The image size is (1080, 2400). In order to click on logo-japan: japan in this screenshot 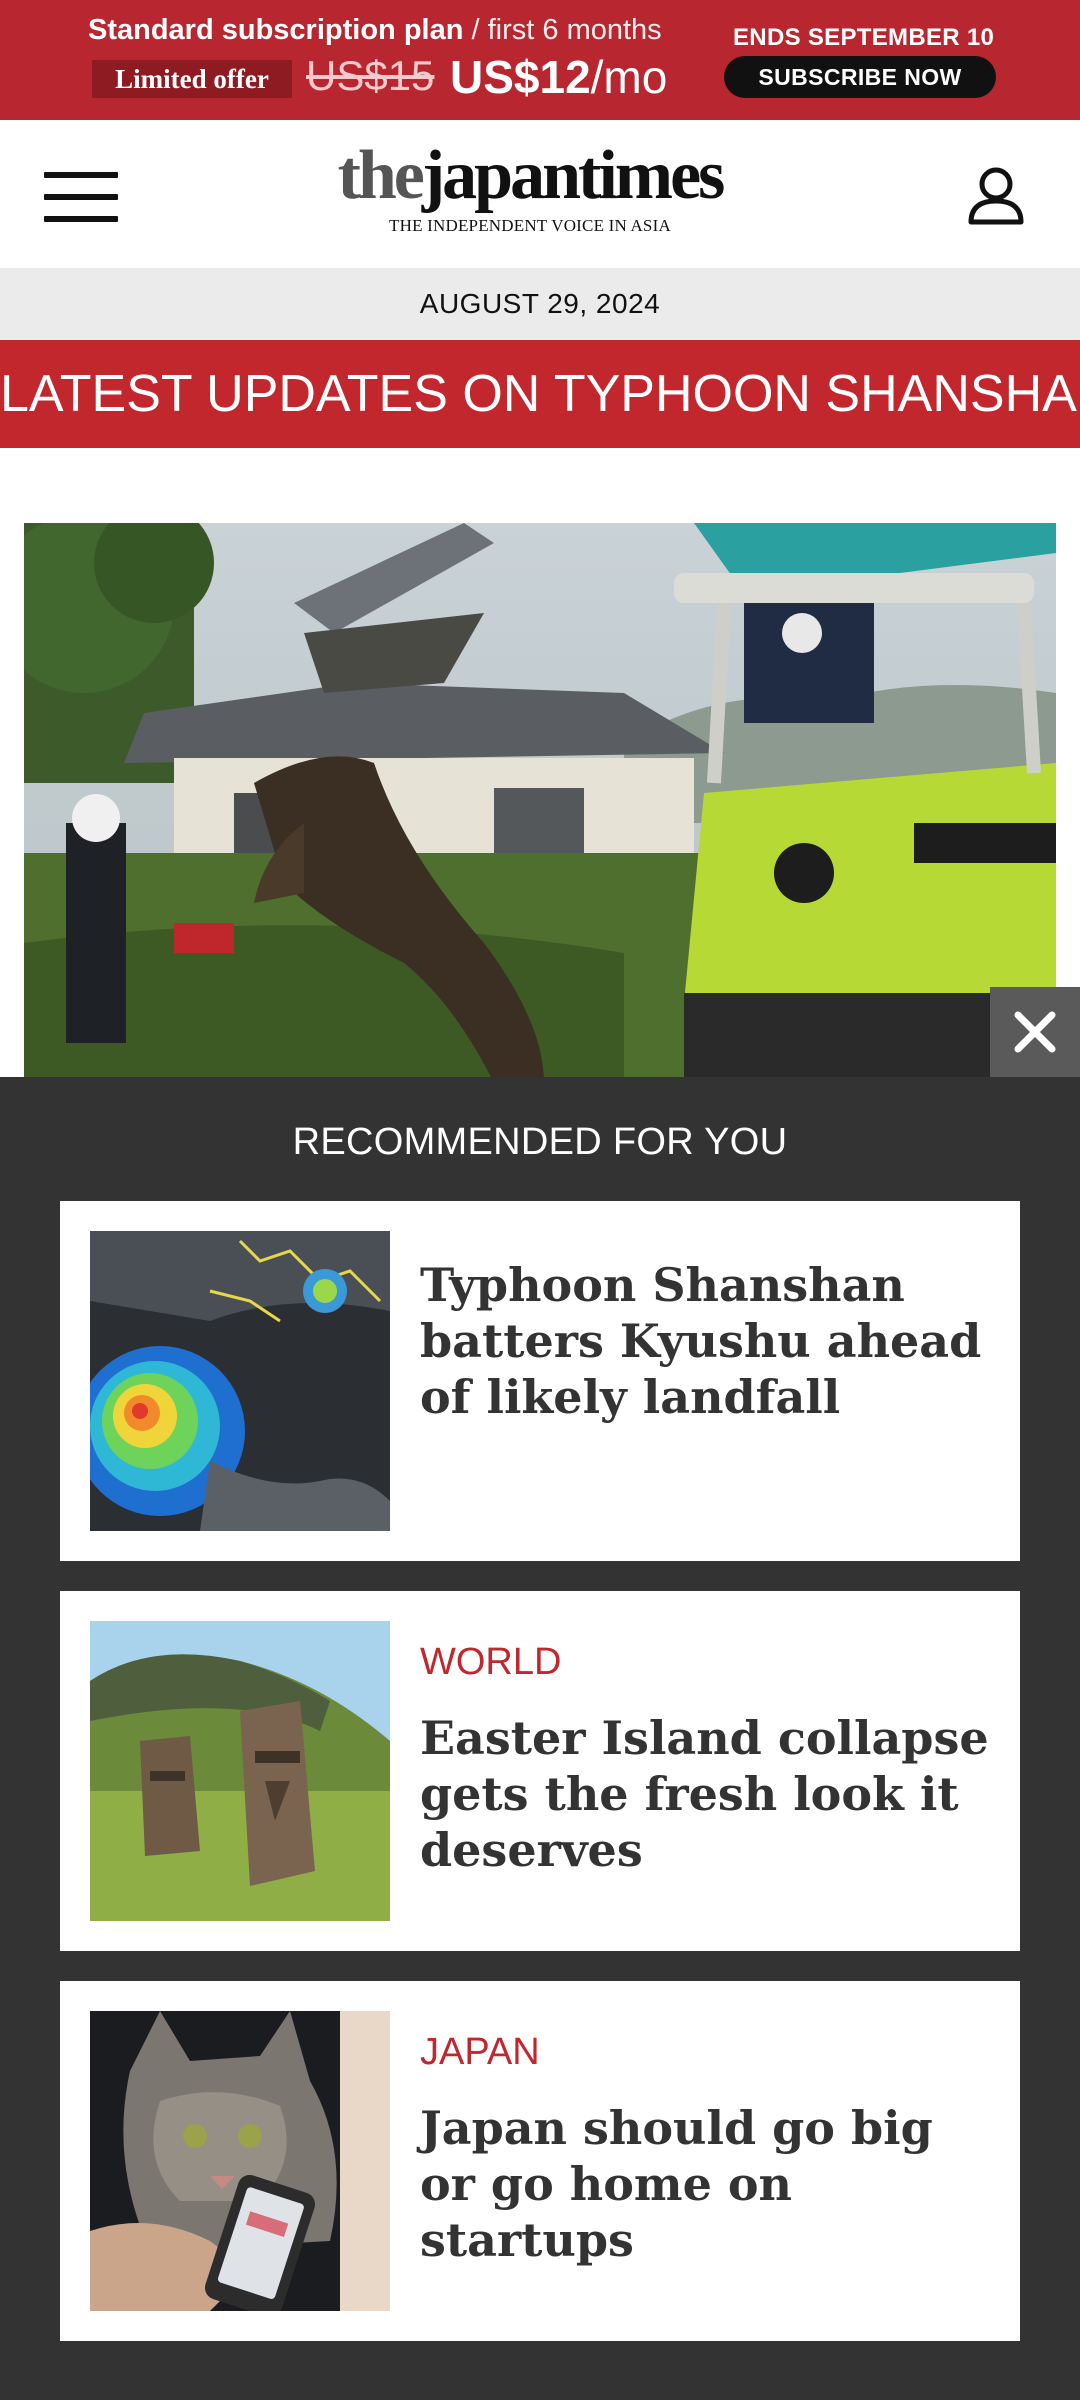, I will do `click(501, 175)`.